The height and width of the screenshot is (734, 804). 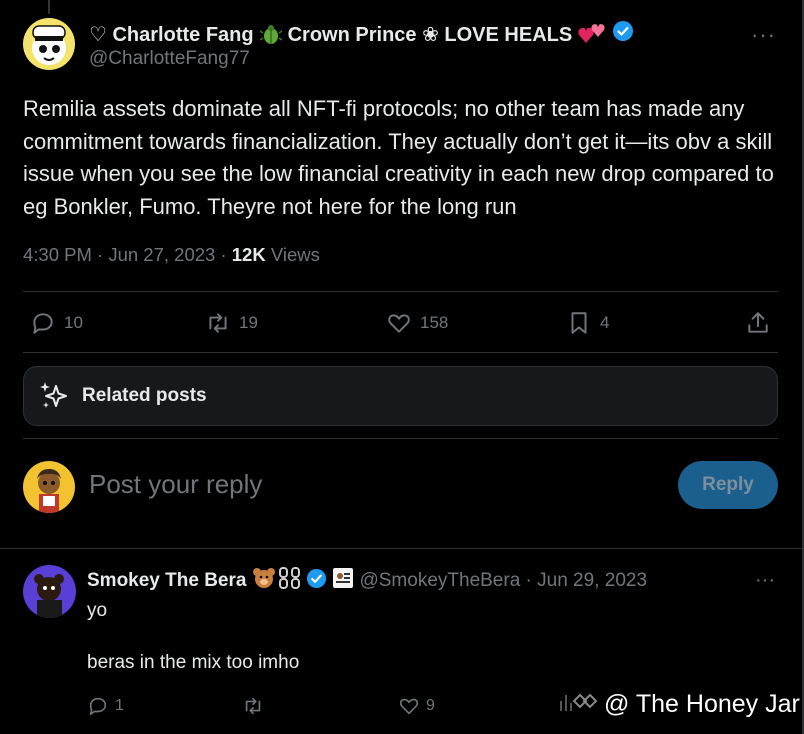 What do you see at coordinates (579, 323) in the screenshot?
I see `bookmark-icon` at bounding box center [579, 323].